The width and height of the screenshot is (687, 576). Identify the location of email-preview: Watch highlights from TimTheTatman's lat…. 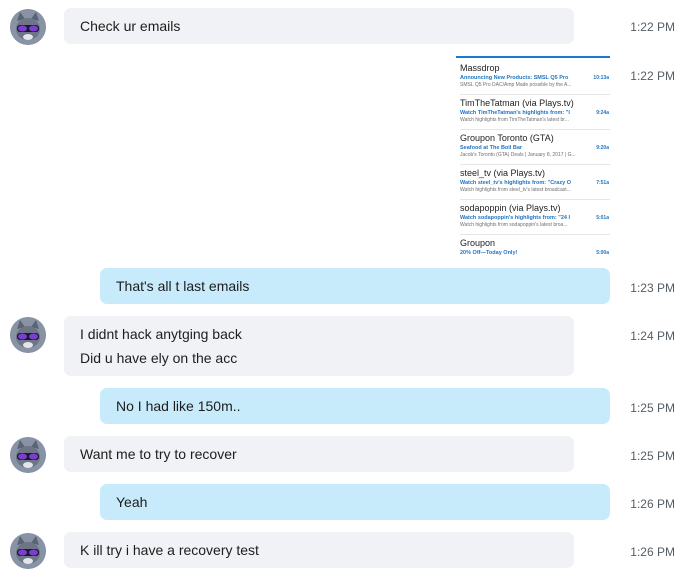
(514, 120).